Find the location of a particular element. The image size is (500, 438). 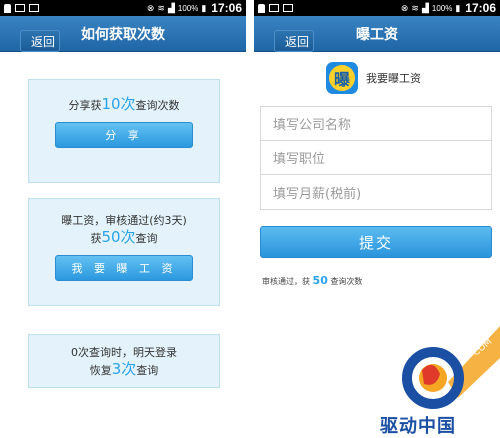

app-header: 曝 我要曝工资 is located at coordinates (373, 78).